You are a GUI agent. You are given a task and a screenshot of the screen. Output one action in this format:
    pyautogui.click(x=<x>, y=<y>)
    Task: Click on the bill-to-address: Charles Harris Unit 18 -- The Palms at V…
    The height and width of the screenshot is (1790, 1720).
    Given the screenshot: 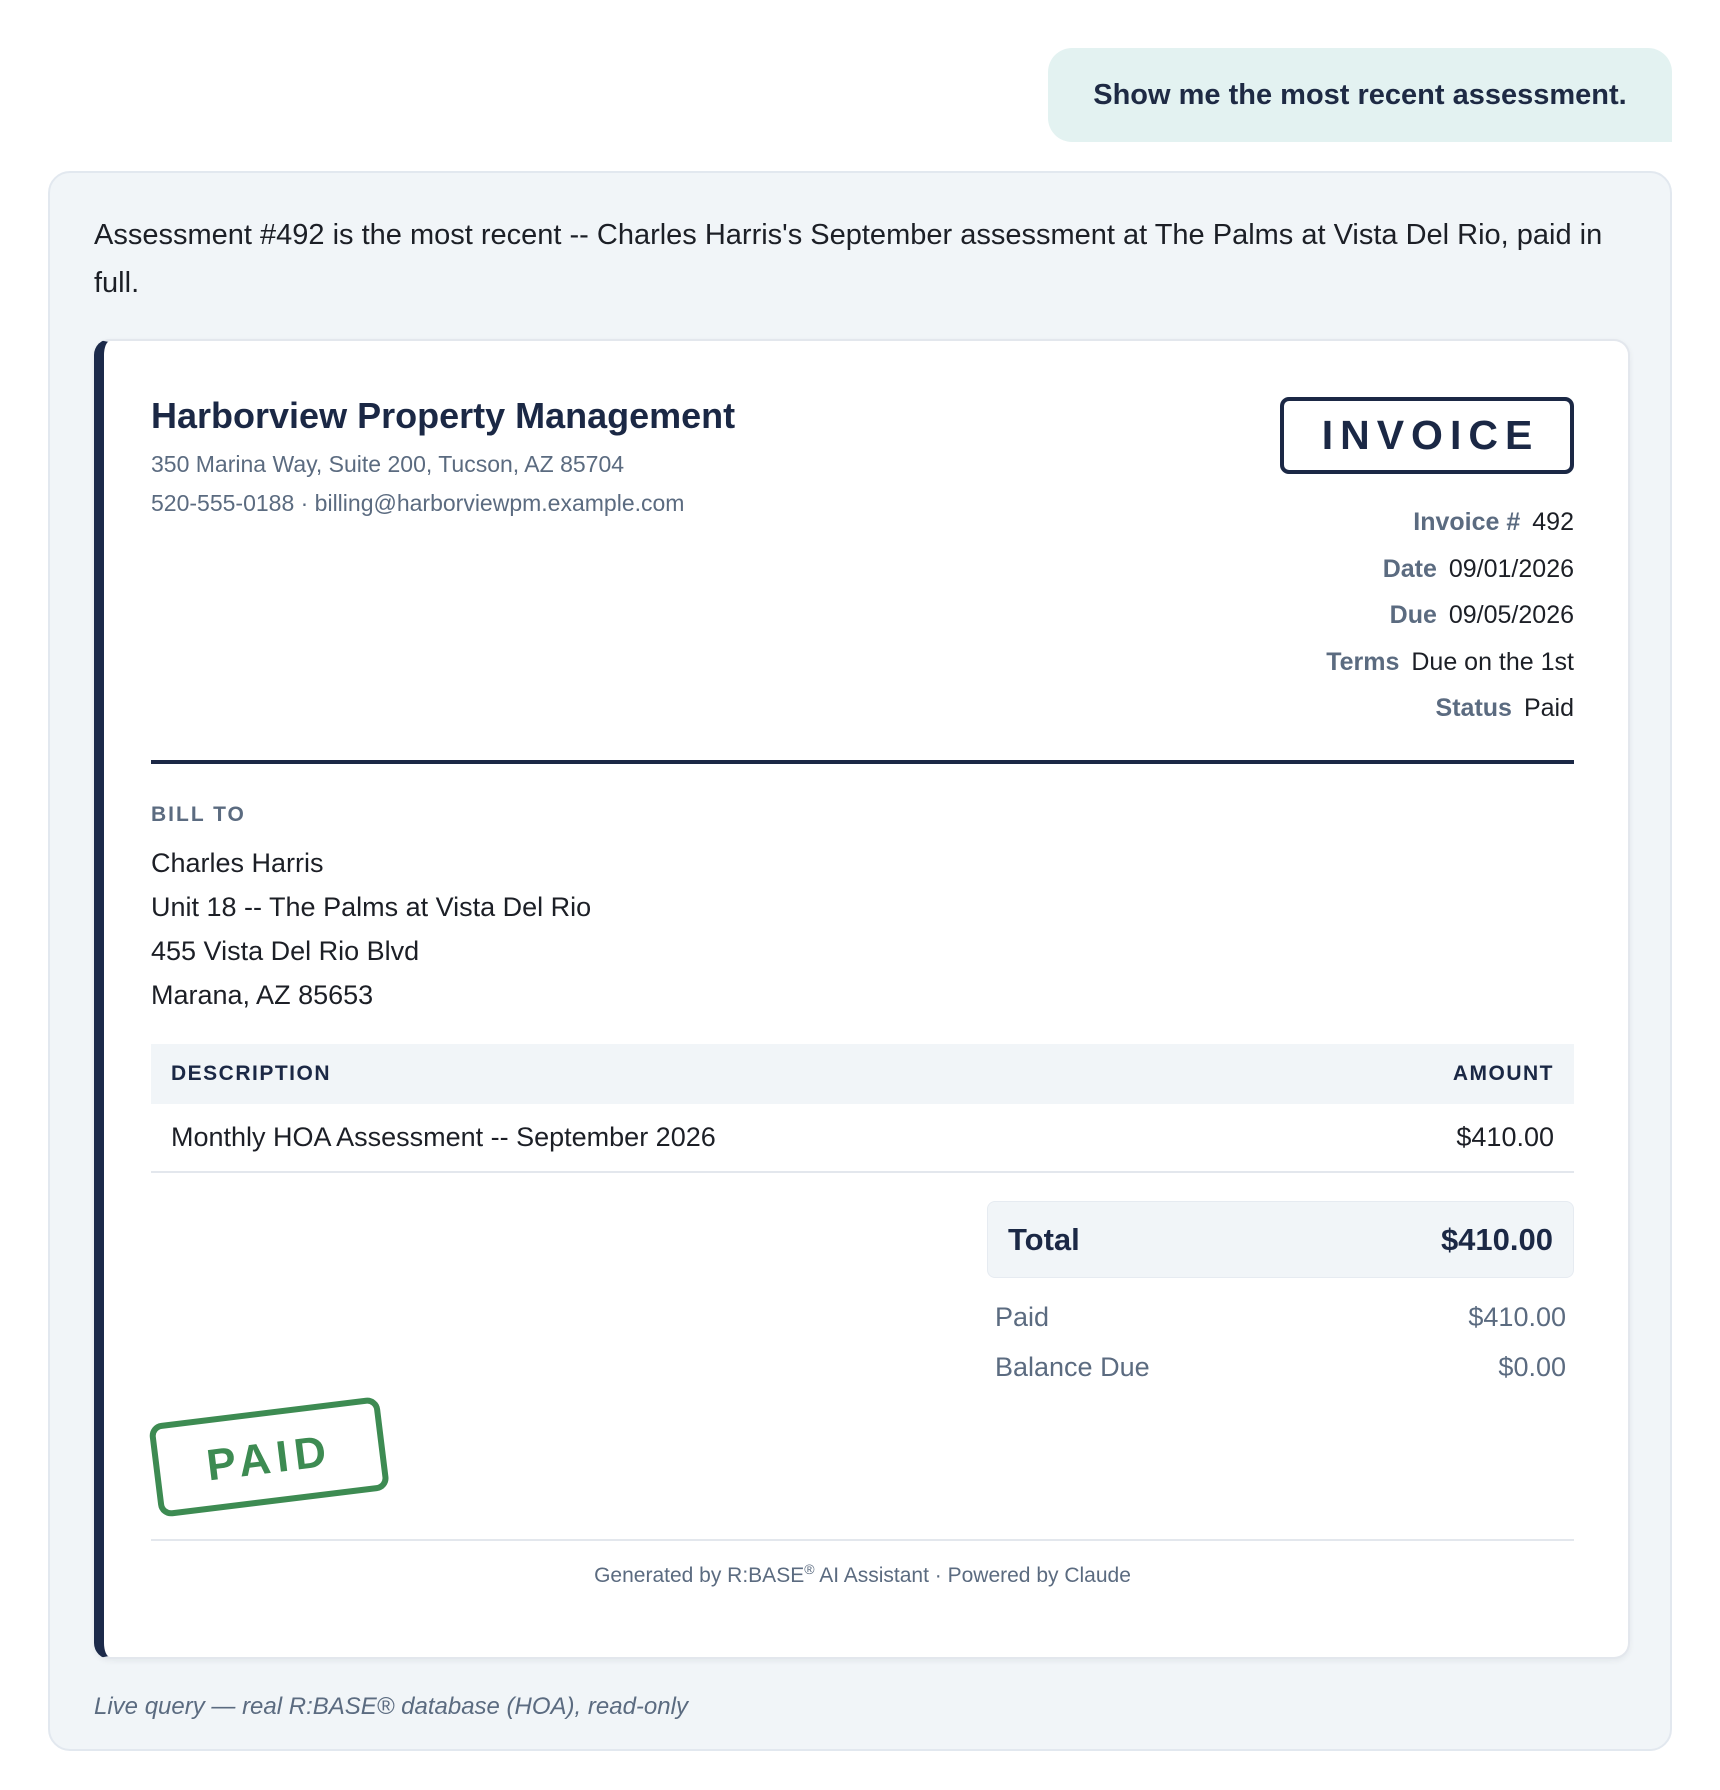 What is the action you would take?
    pyautogui.click(x=371, y=929)
    